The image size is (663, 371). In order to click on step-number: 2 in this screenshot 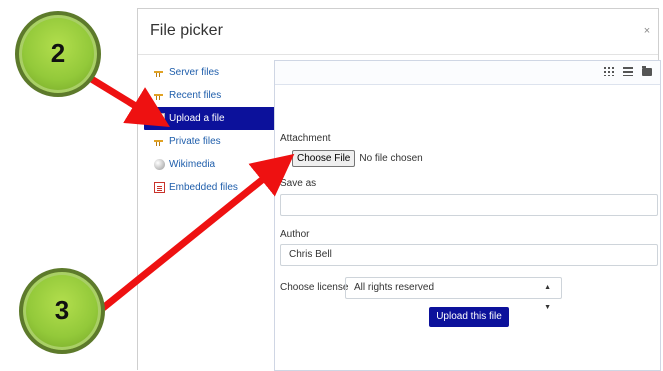, I will do `click(58, 53)`.